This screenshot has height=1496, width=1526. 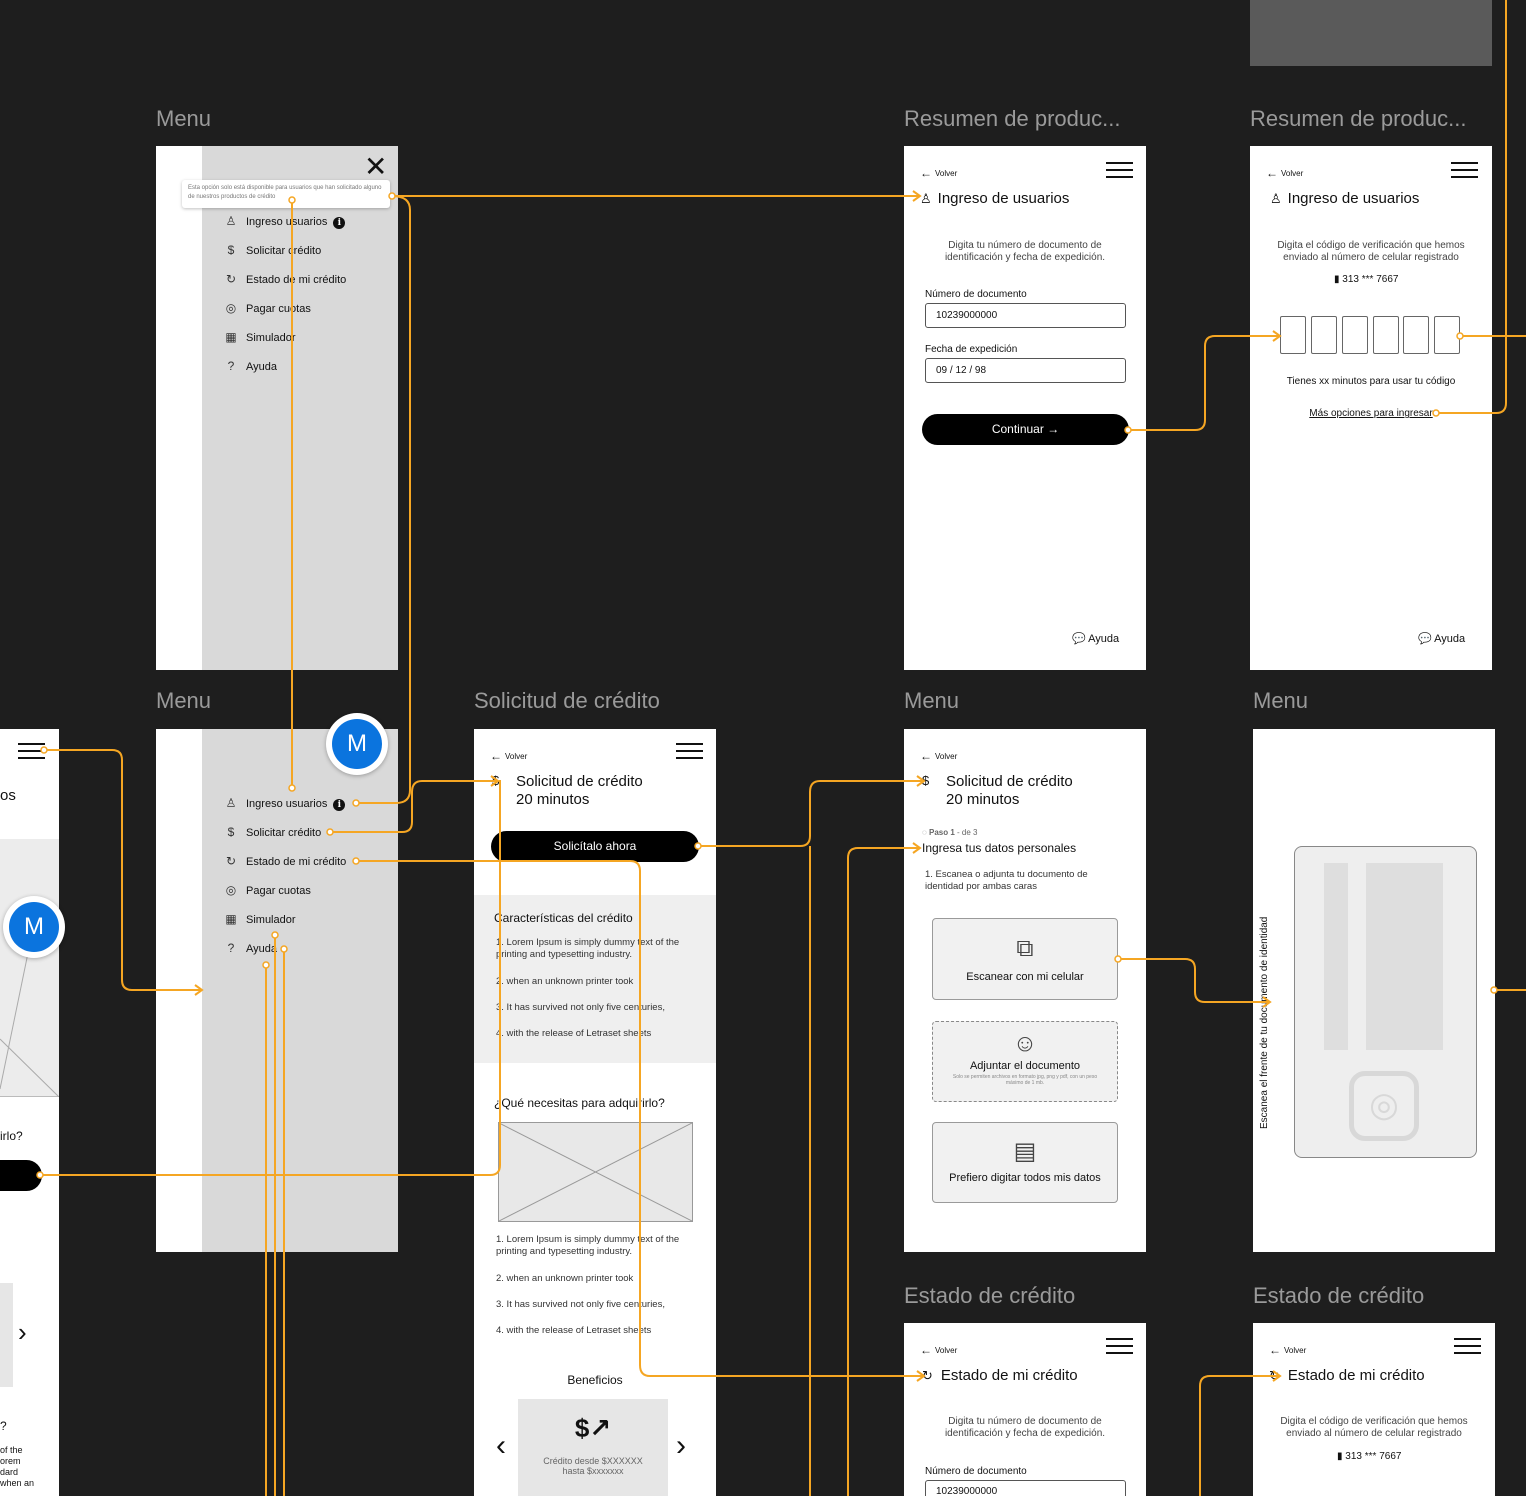 I want to click on page-title: ↻ Estado de mi crédito, so click(x=1000, y=1375).